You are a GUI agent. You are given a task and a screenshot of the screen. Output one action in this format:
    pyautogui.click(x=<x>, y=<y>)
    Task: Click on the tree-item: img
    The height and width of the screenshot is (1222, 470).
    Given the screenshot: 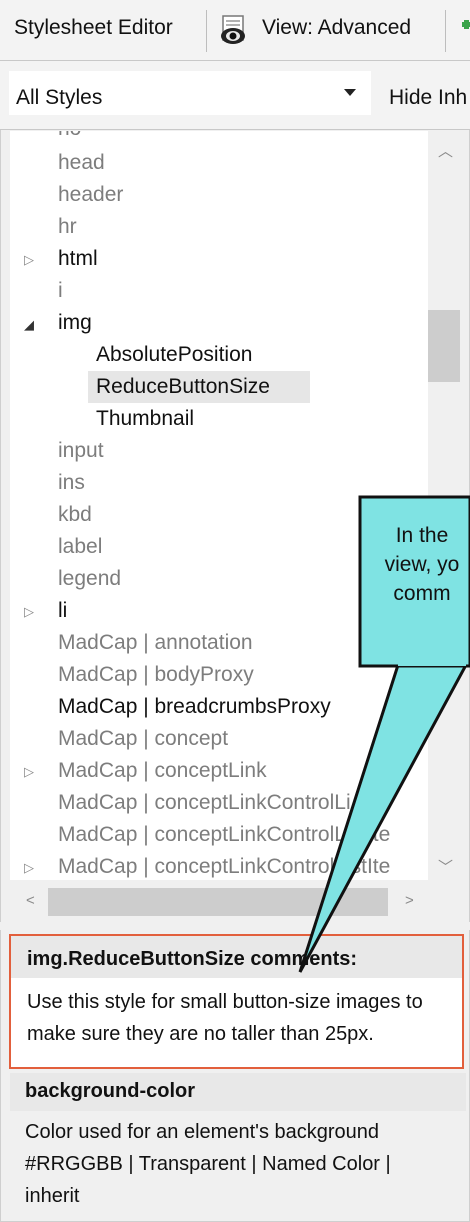 What is the action you would take?
    pyautogui.click(x=75, y=323)
    